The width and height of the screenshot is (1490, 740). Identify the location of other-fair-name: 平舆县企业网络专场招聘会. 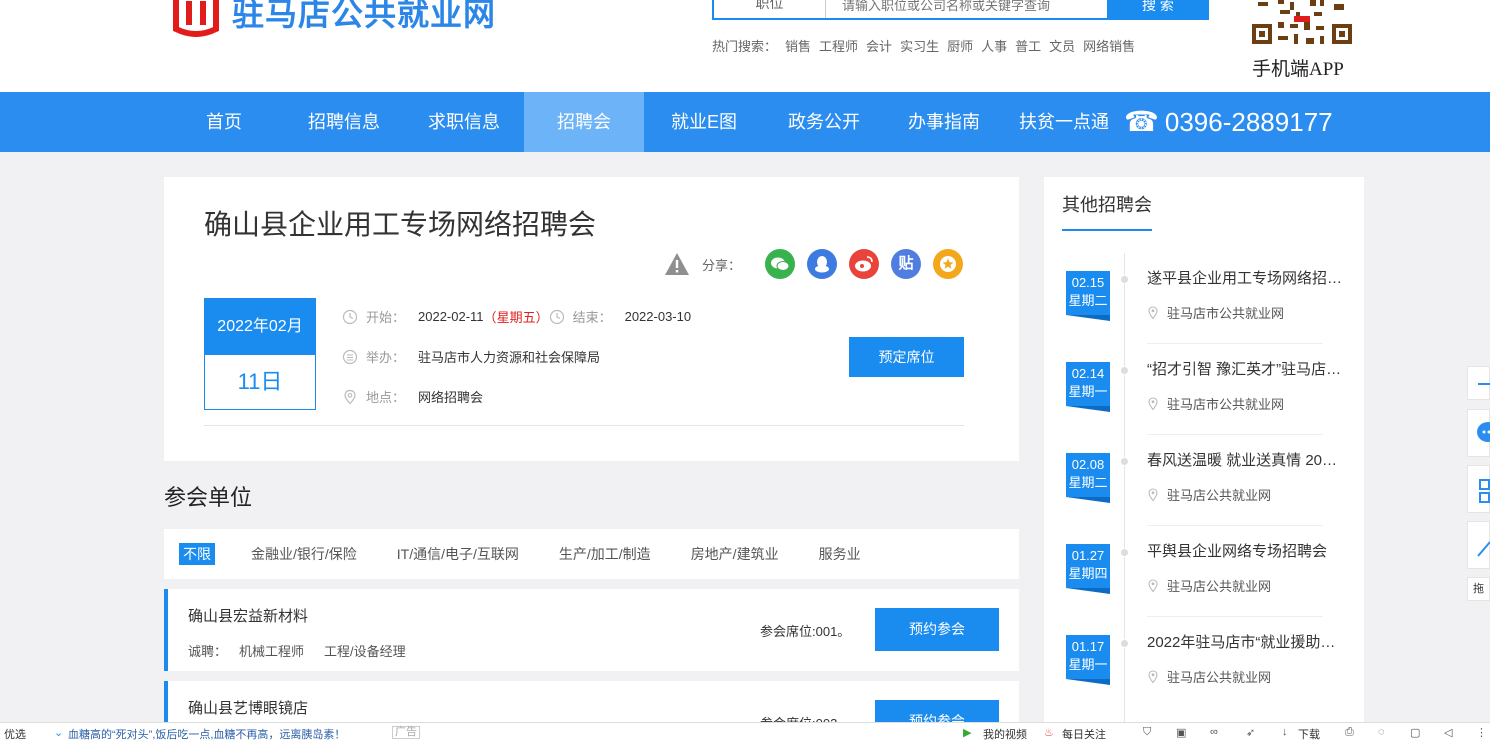
(1245, 550).